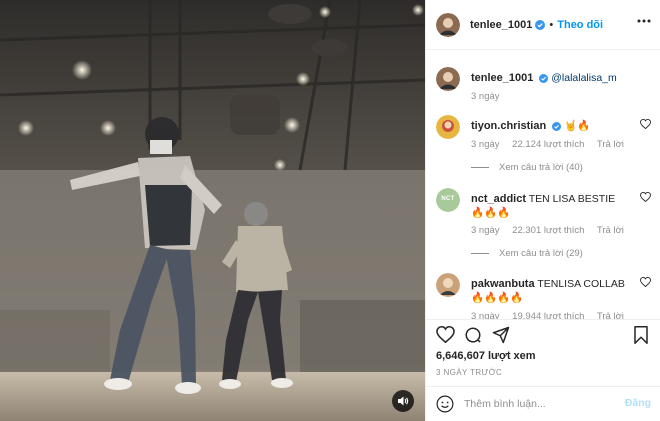 The width and height of the screenshot is (660, 421). I want to click on comment-meta: 3 ngày 22.301 lượt thích Trả lời, so click(552, 230).